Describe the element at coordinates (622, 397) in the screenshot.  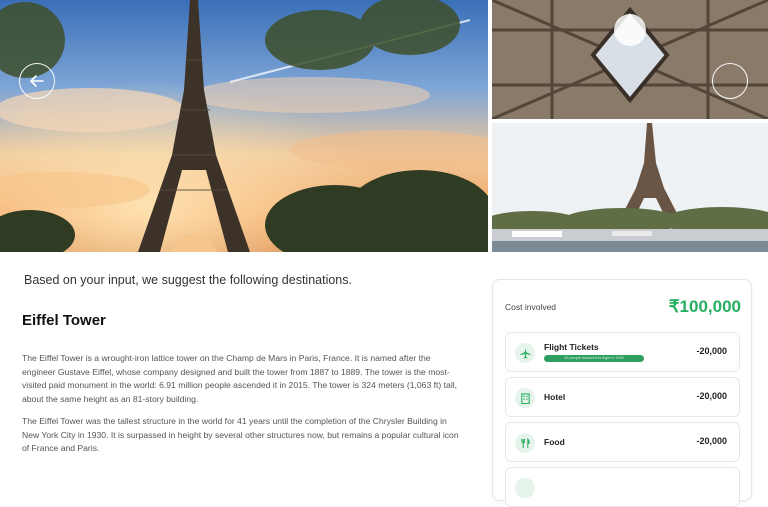
I see `cost-item-hotel: Hotel -20,000` at that location.